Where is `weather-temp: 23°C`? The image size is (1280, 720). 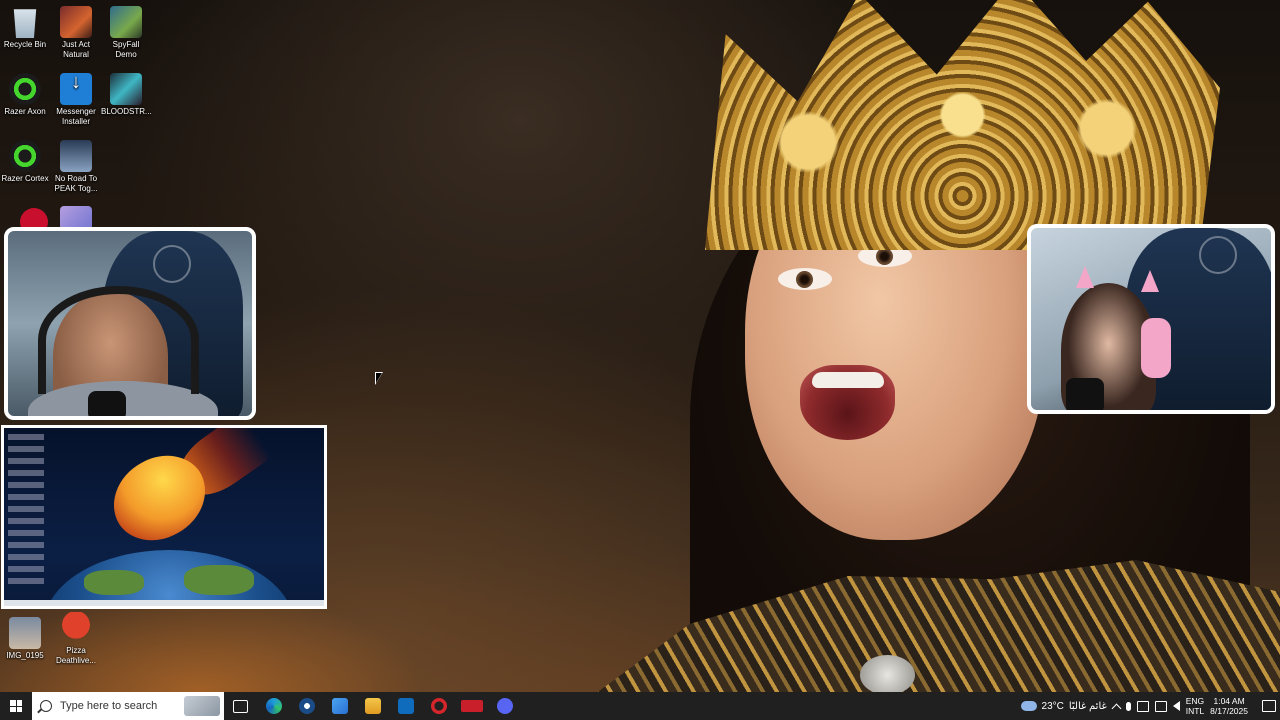
weather-temp: 23°C is located at coordinates (1052, 706).